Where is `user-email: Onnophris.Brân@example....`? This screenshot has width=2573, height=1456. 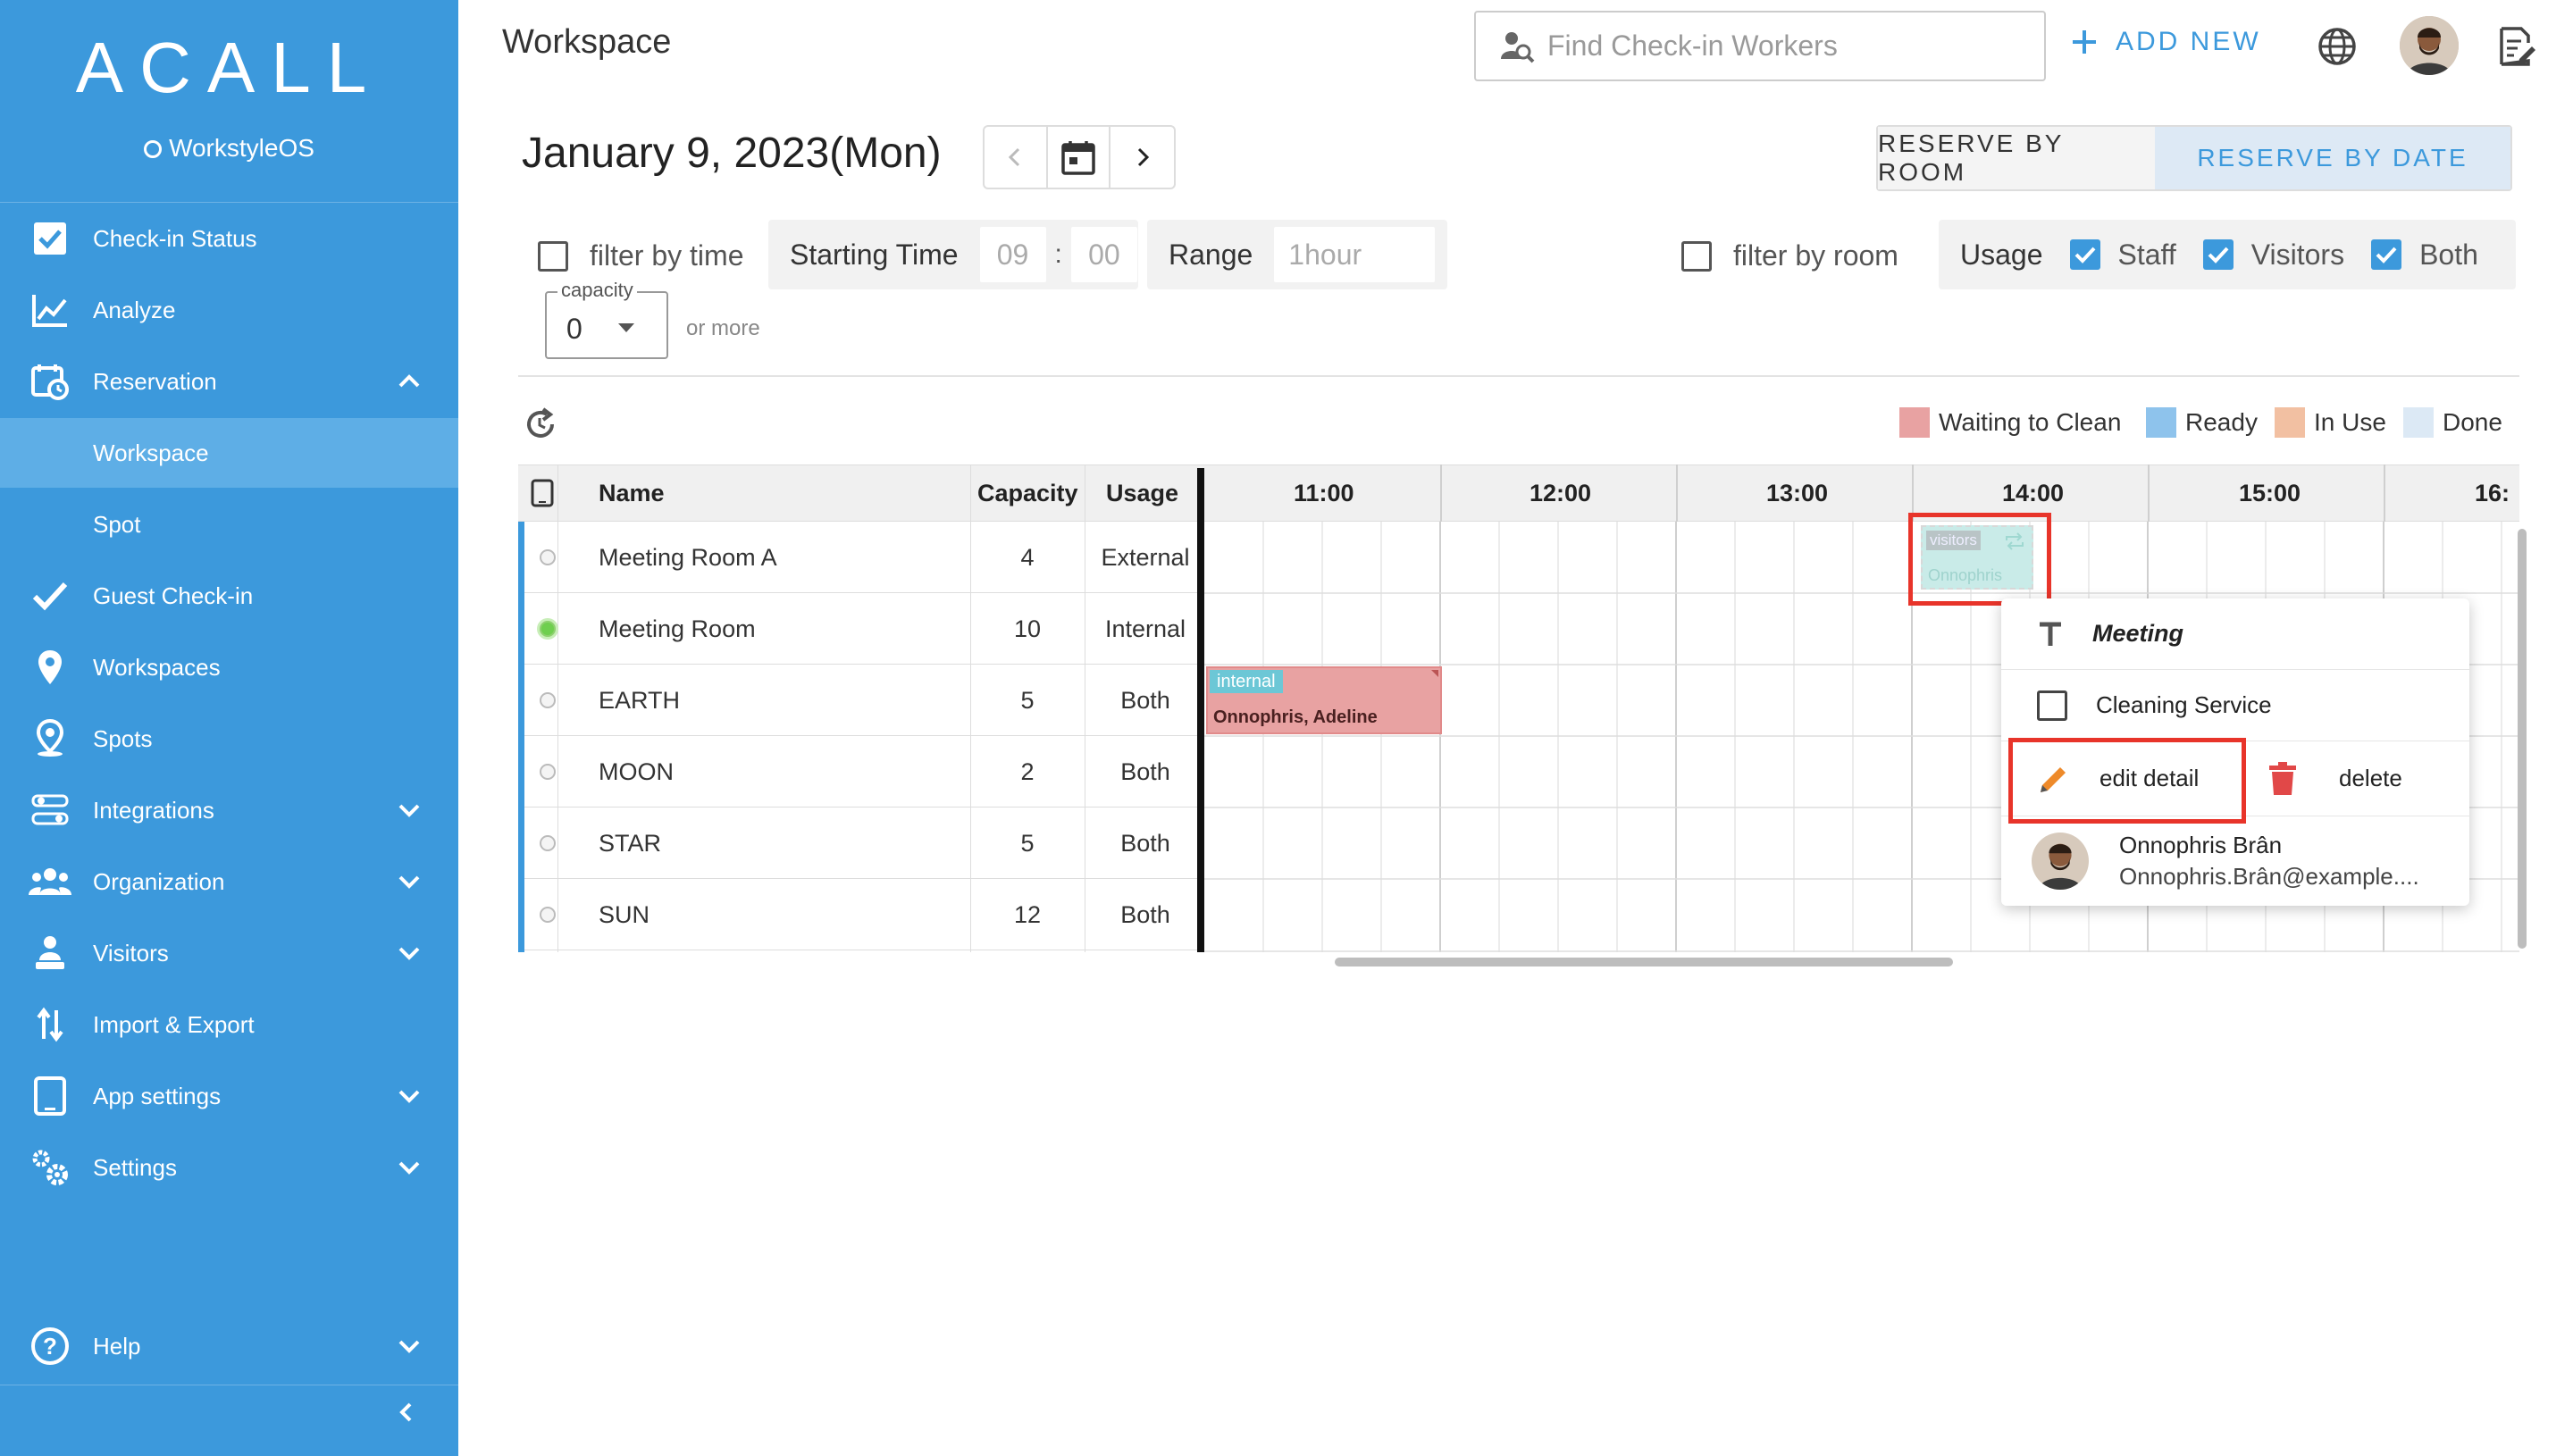
user-email: Onnophris.Brân@example.... is located at coordinates (2269, 876).